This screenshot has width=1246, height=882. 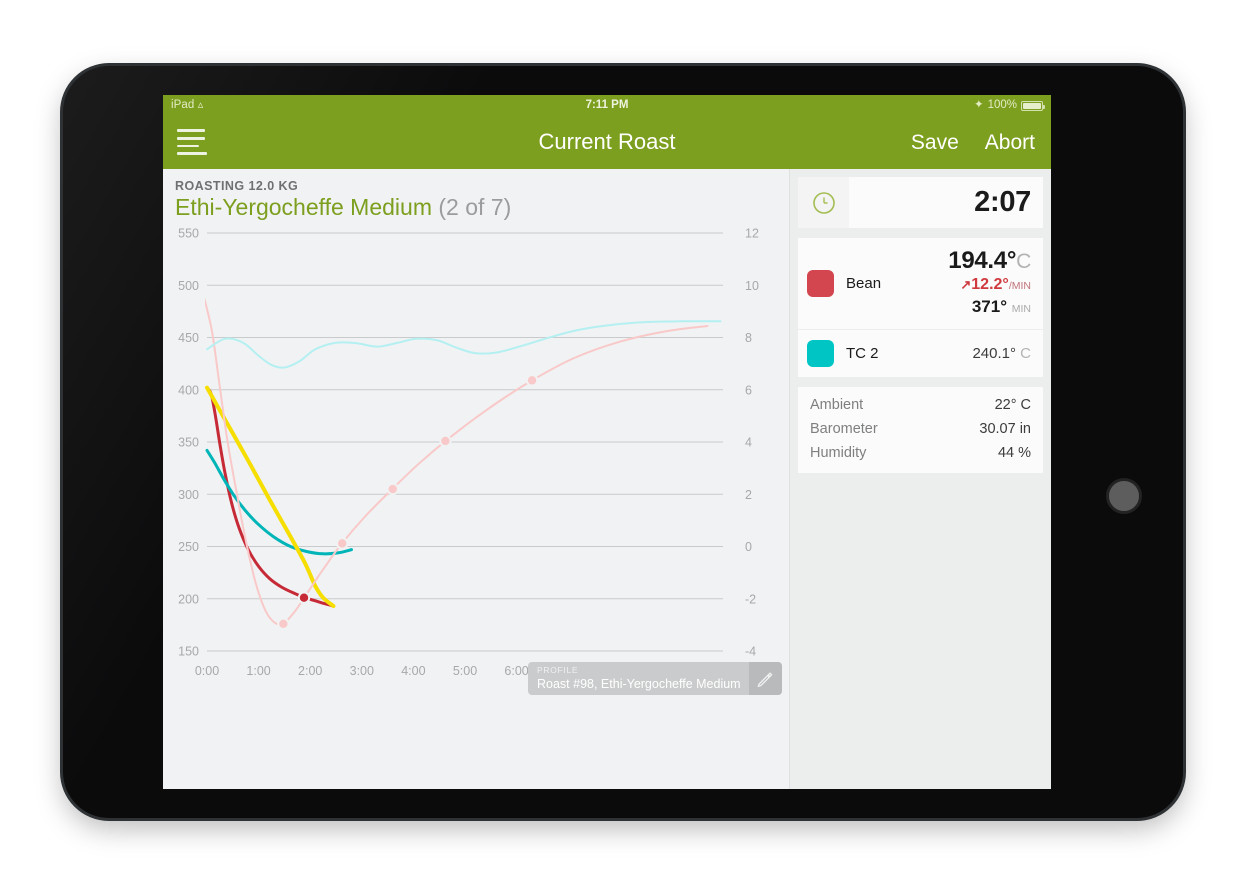 What do you see at coordinates (920, 283) in the screenshot?
I see `probe-row-bean: Bean 194.4°C ↗12.2°/MIN 371° MIN` at bounding box center [920, 283].